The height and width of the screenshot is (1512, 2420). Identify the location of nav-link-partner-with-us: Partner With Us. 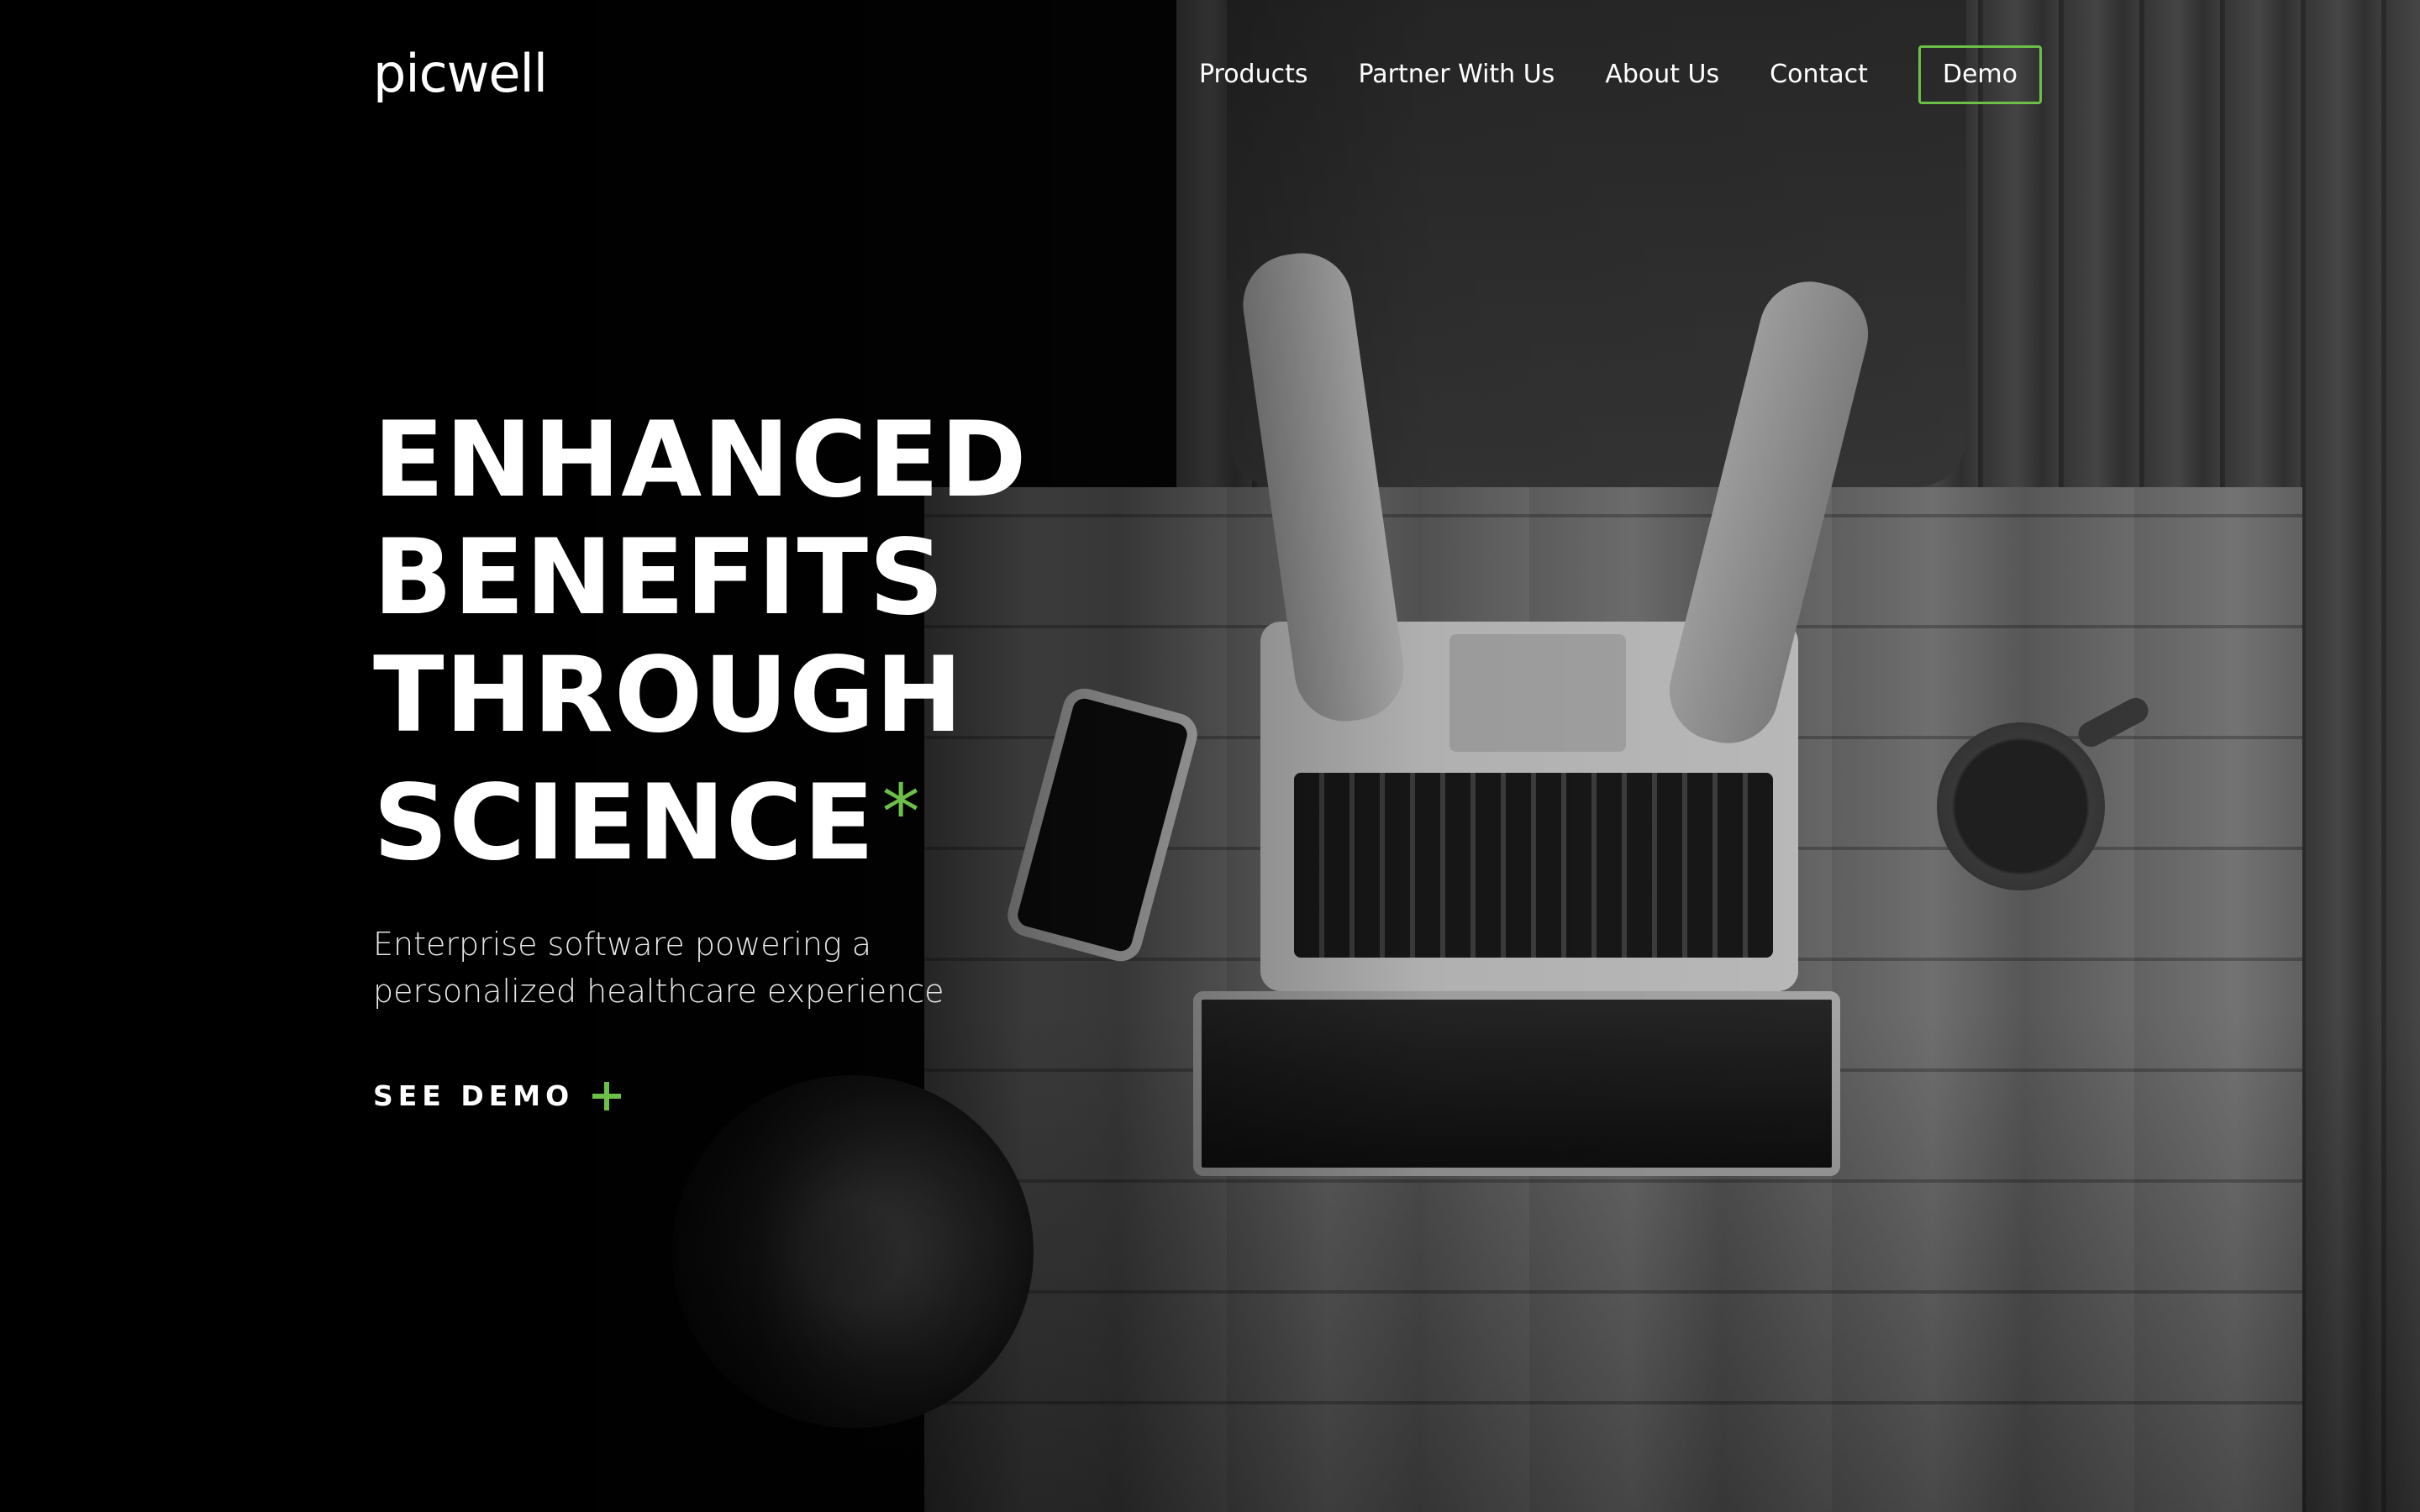
(1457, 74).